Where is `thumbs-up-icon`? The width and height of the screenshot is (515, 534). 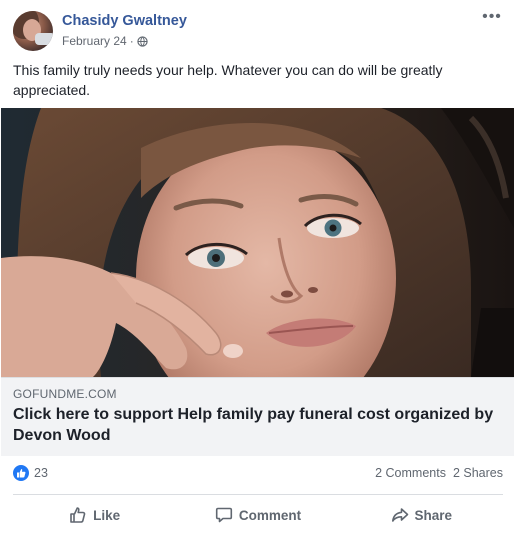 thumbs-up-icon is located at coordinates (78, 515).